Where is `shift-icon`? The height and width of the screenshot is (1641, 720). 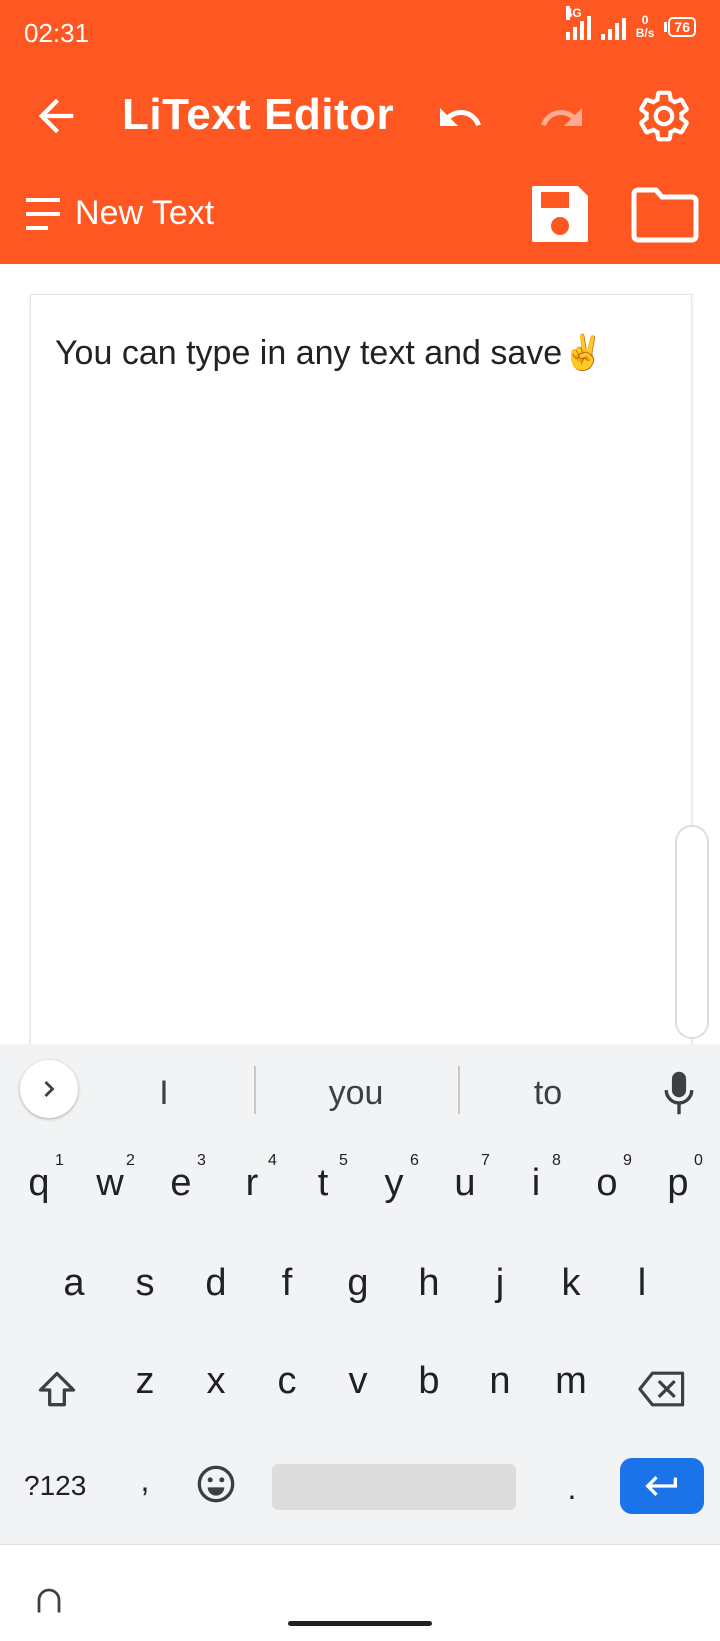
shift-icon is located at coordinates (57, 1390).